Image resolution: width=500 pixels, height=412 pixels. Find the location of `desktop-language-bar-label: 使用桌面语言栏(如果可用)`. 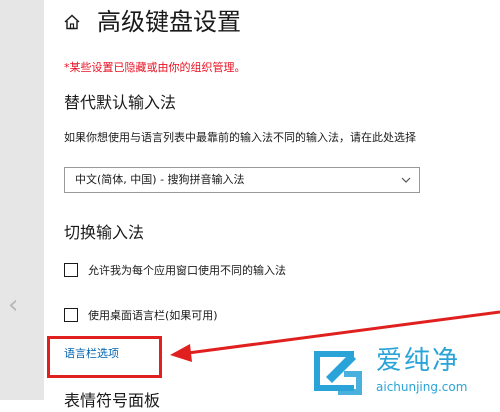

desktop-language-bar-label: 使用桌面语言栏(如果可用) is located at coordinates (153, 315).